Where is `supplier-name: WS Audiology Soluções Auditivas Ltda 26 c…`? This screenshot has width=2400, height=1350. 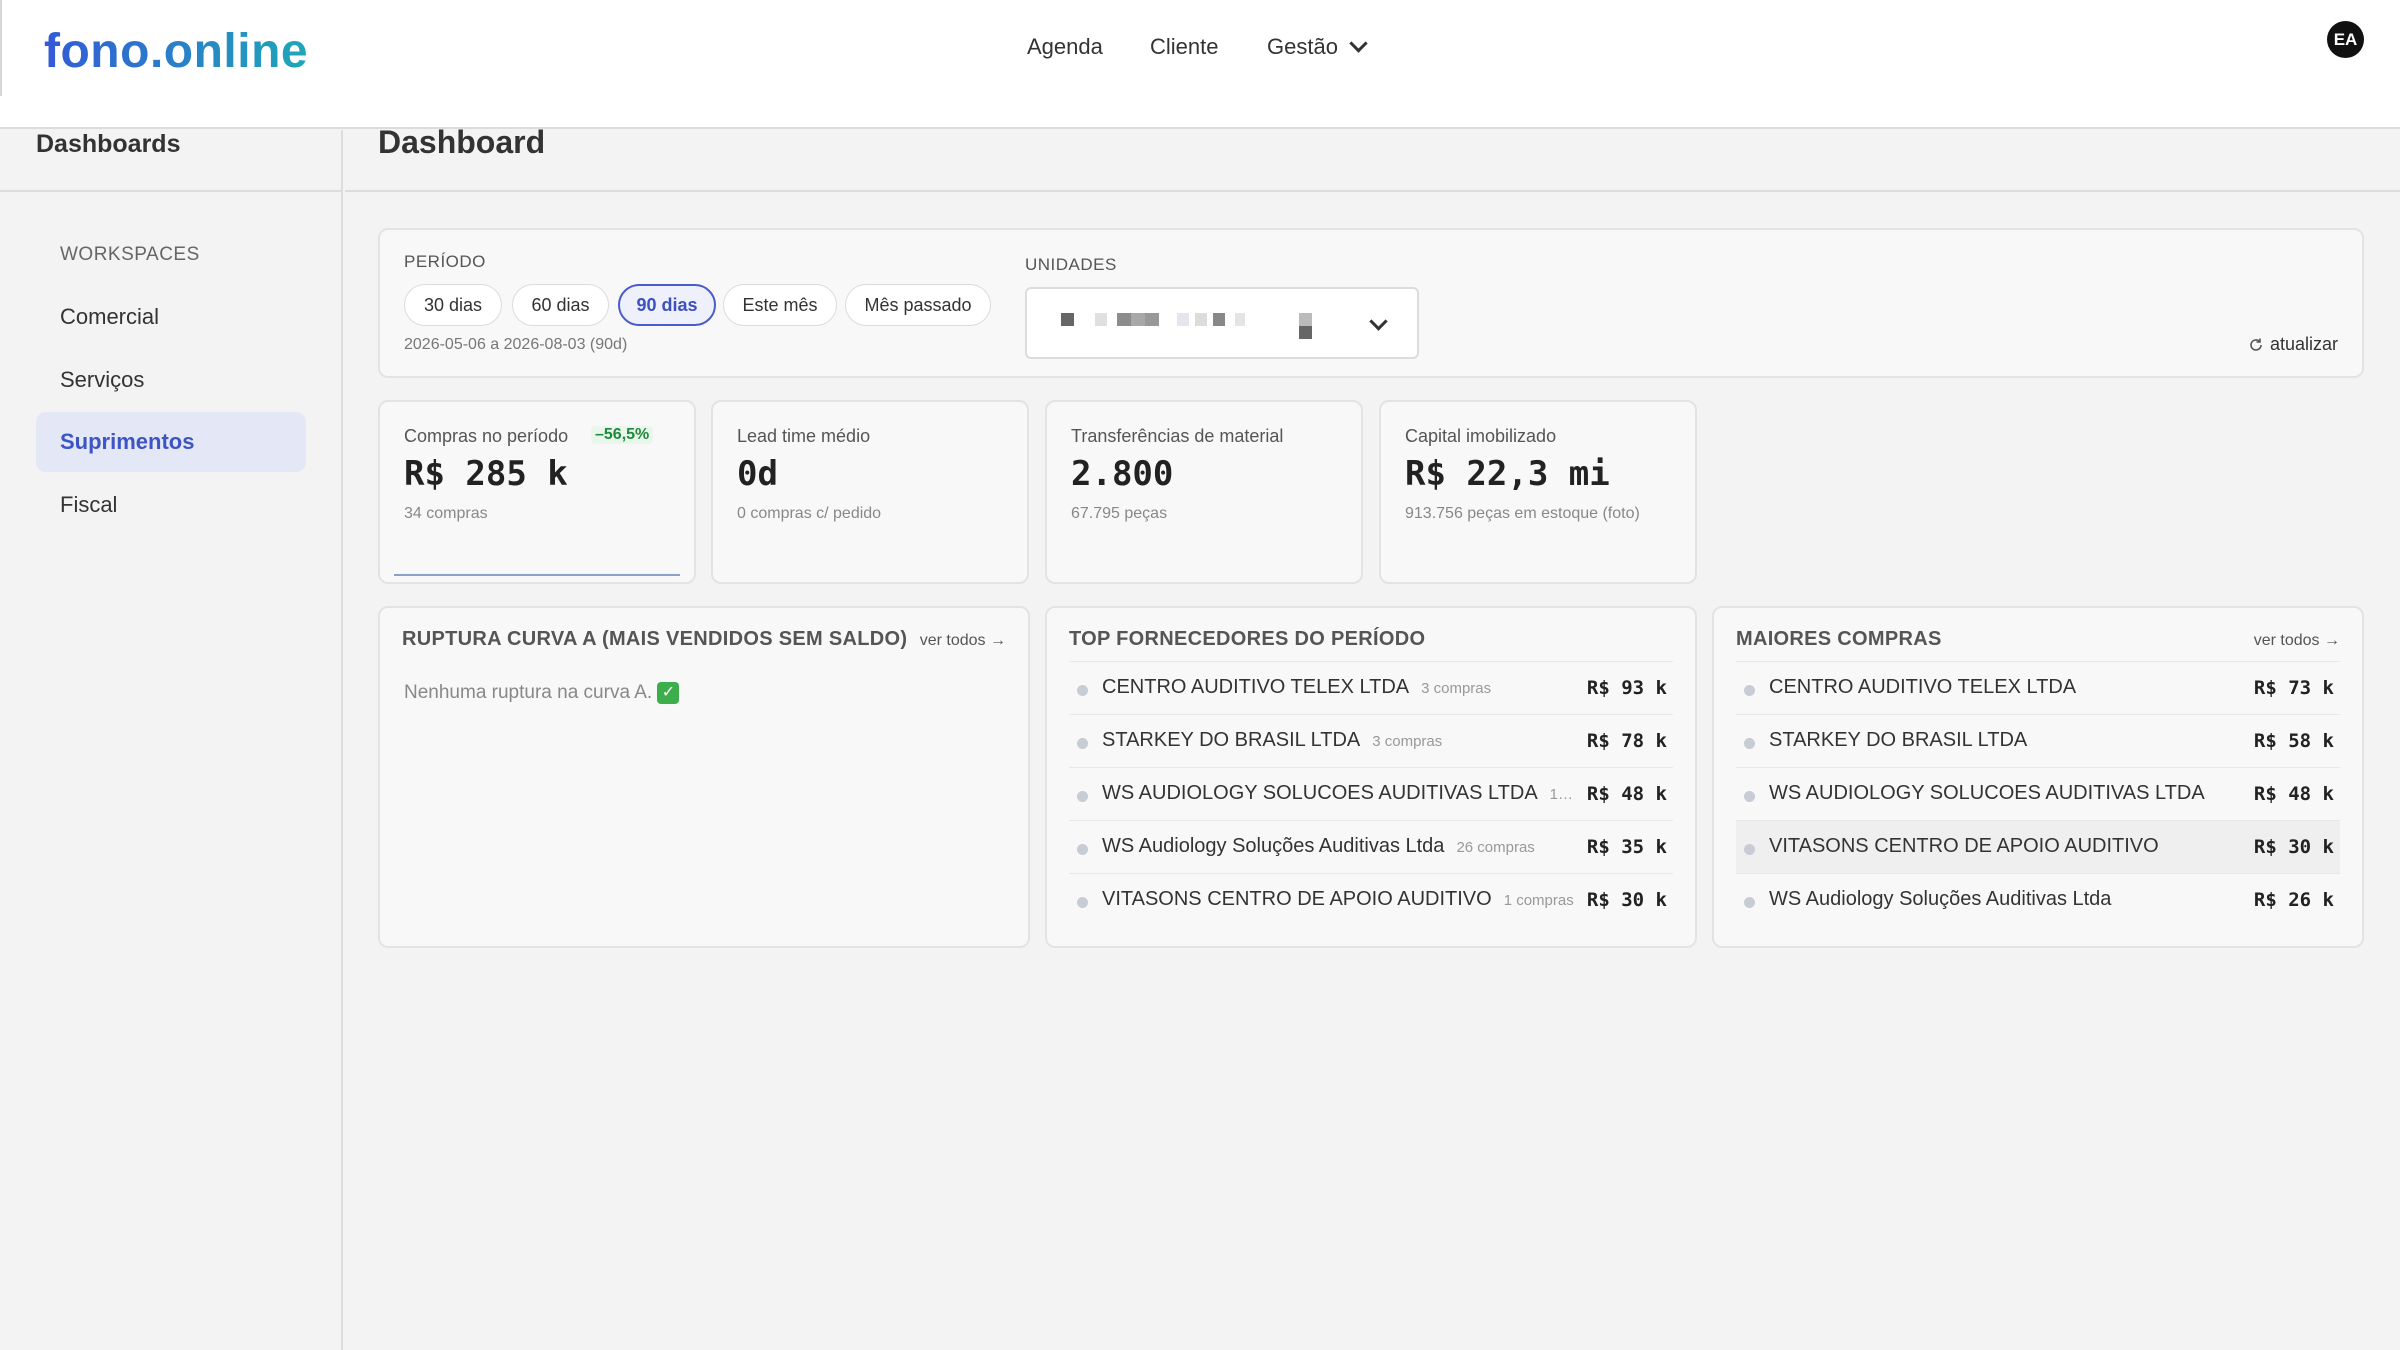
supplier-name: WS Audiology Soluções Auditivas Ltda 26 c… is located at coordinates (1318, 846).